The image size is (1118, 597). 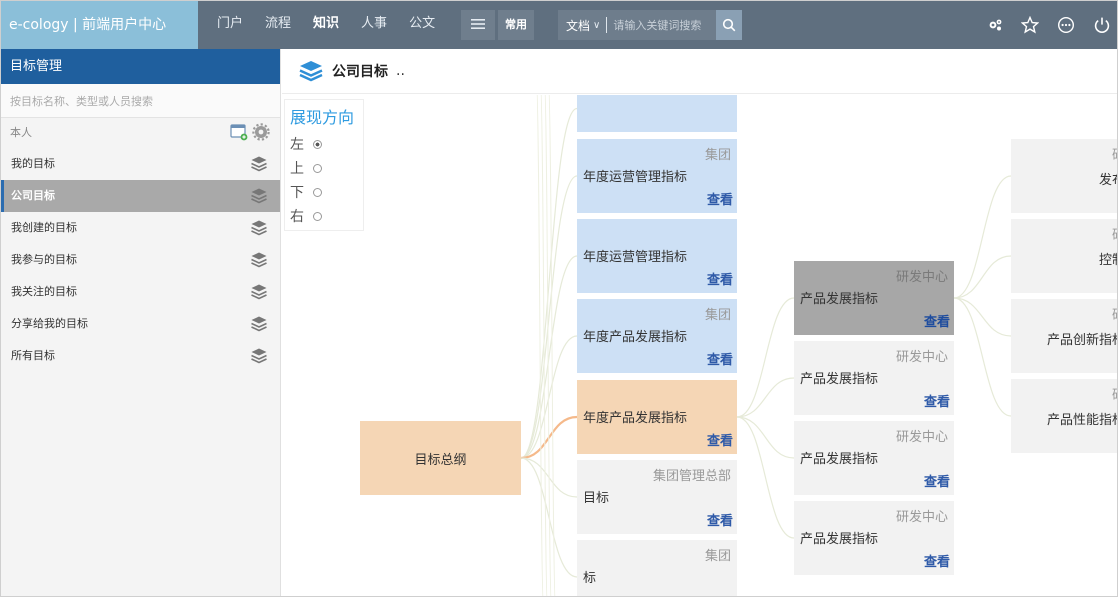 What do you see at coordinates (135, 101) in the screenshot?
I see `sidebar-search-input` at bounding box center [135, 101].